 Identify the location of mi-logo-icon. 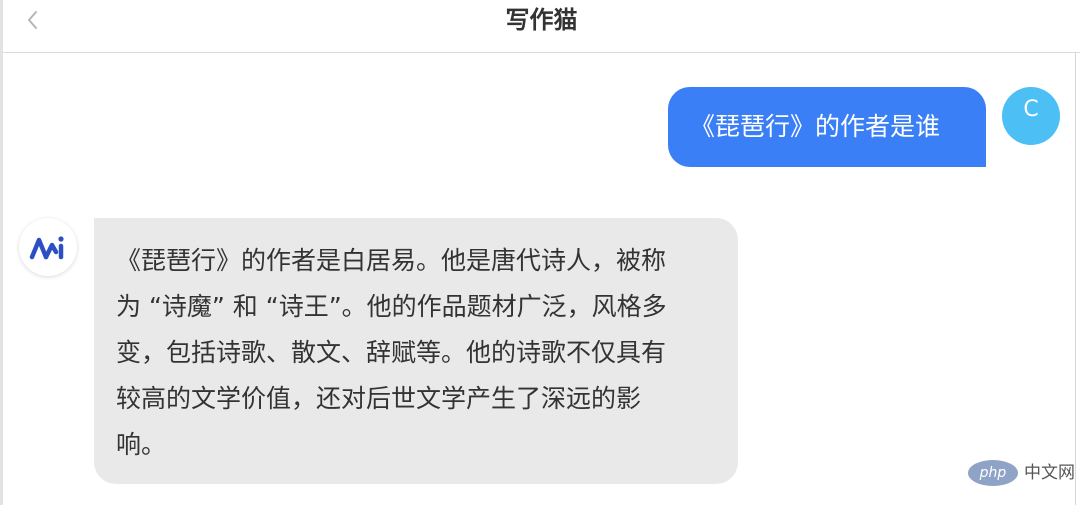
(46, 248).